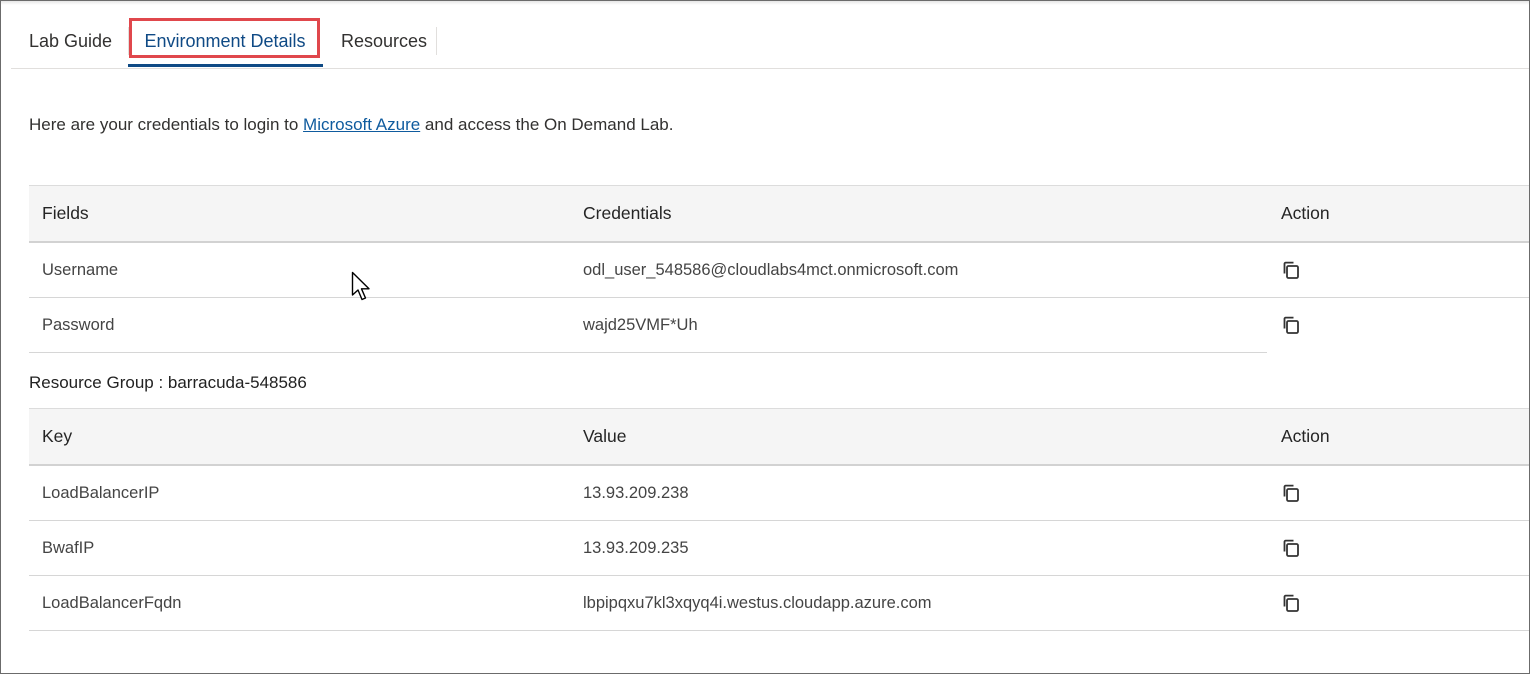 The image size is (1530, 674). Describe the element at coordinates (384, 41) in the screenshot. I see `tab-resources: Resources` at that location.